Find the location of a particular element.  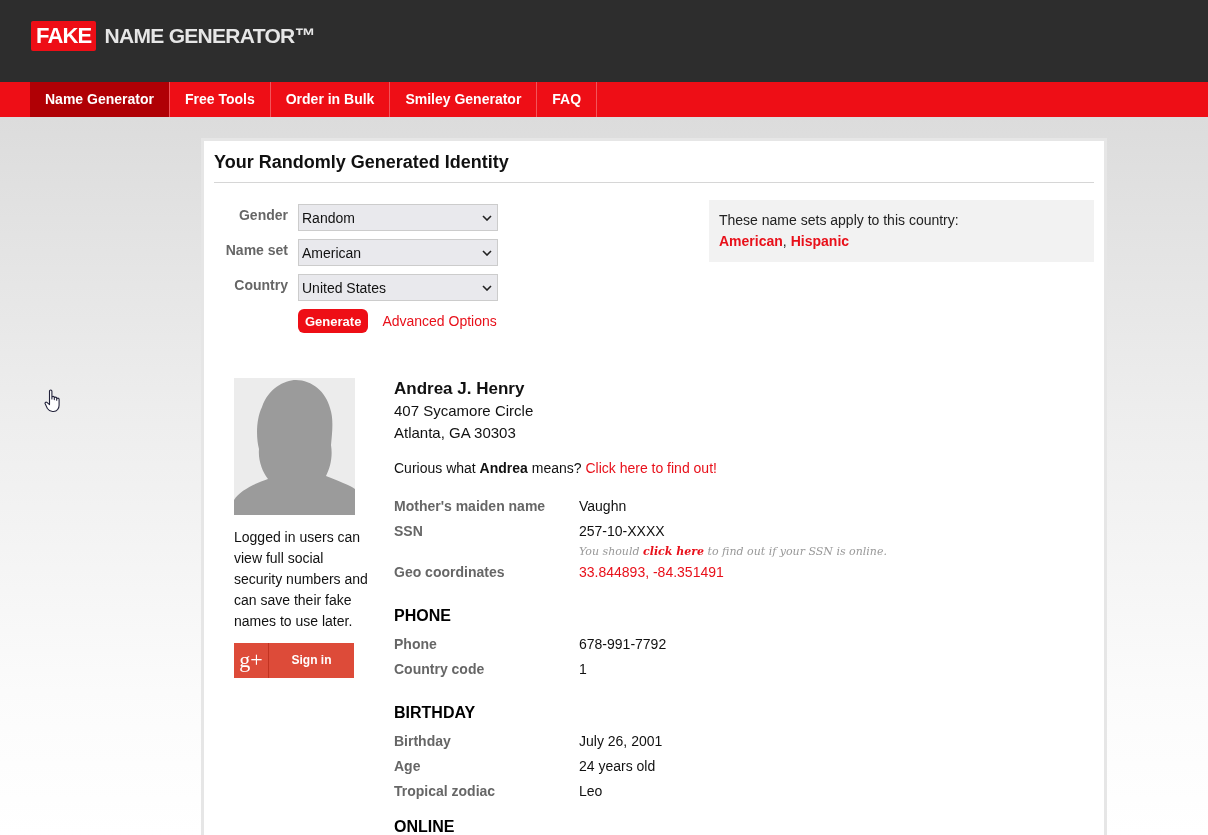

detail-label: Country code is located at coordinates (440, 669).